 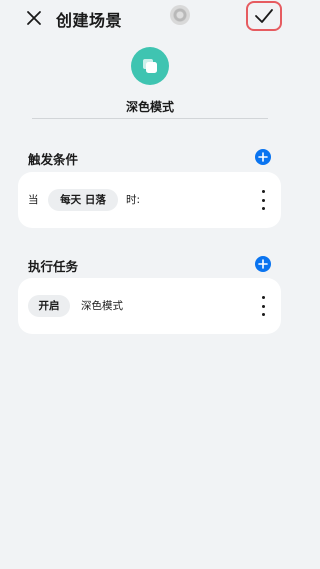 I want to click on action-more-icon, so click(x=263, y=306).